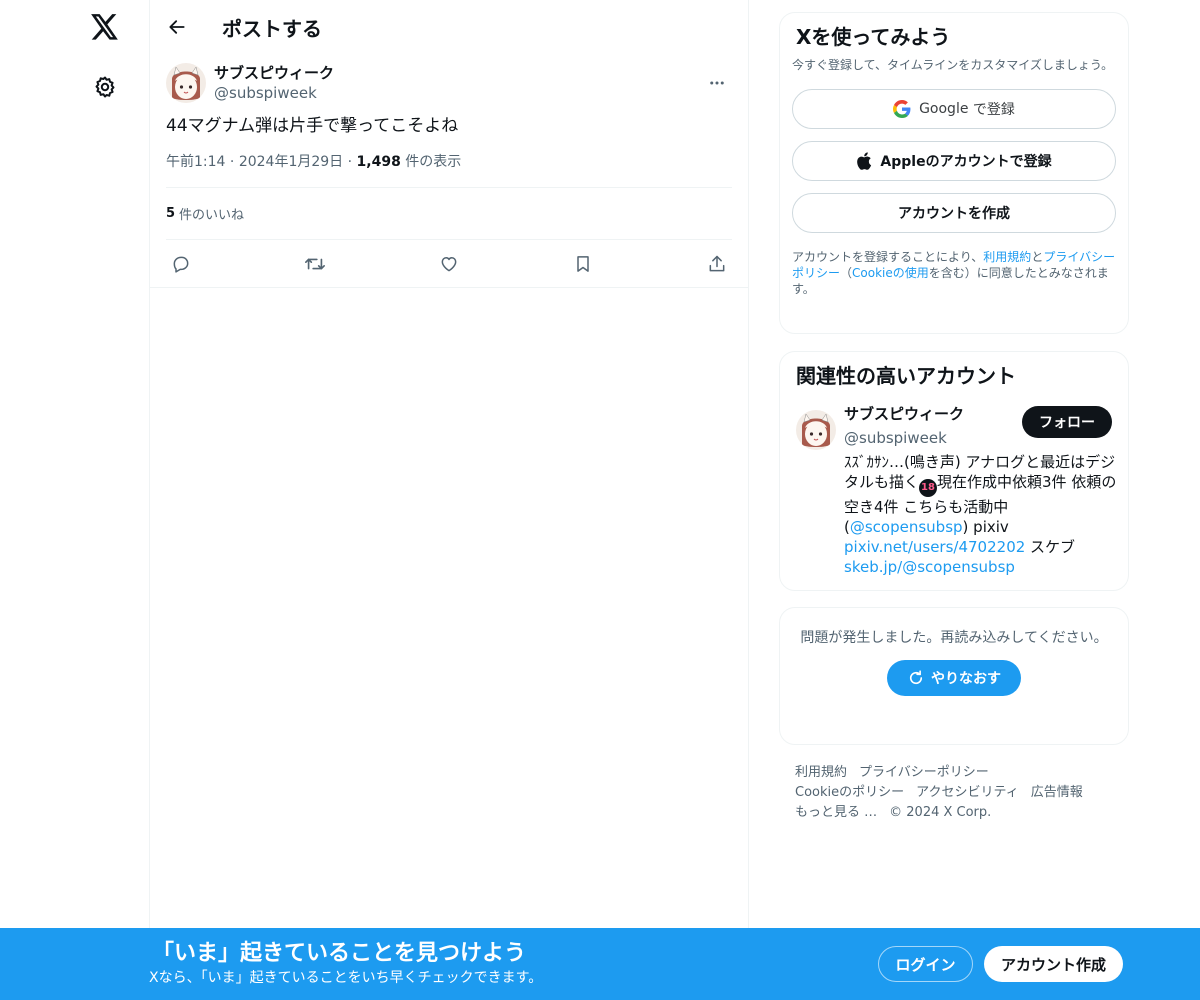 The height and width of the screenshot is (1000, 1200). Describe the element at coordinates (346, 978) in the screenshot. I see `banner-subtitle: Xなら、「いま」起きていることをいち早くチェックできます。` at that location.